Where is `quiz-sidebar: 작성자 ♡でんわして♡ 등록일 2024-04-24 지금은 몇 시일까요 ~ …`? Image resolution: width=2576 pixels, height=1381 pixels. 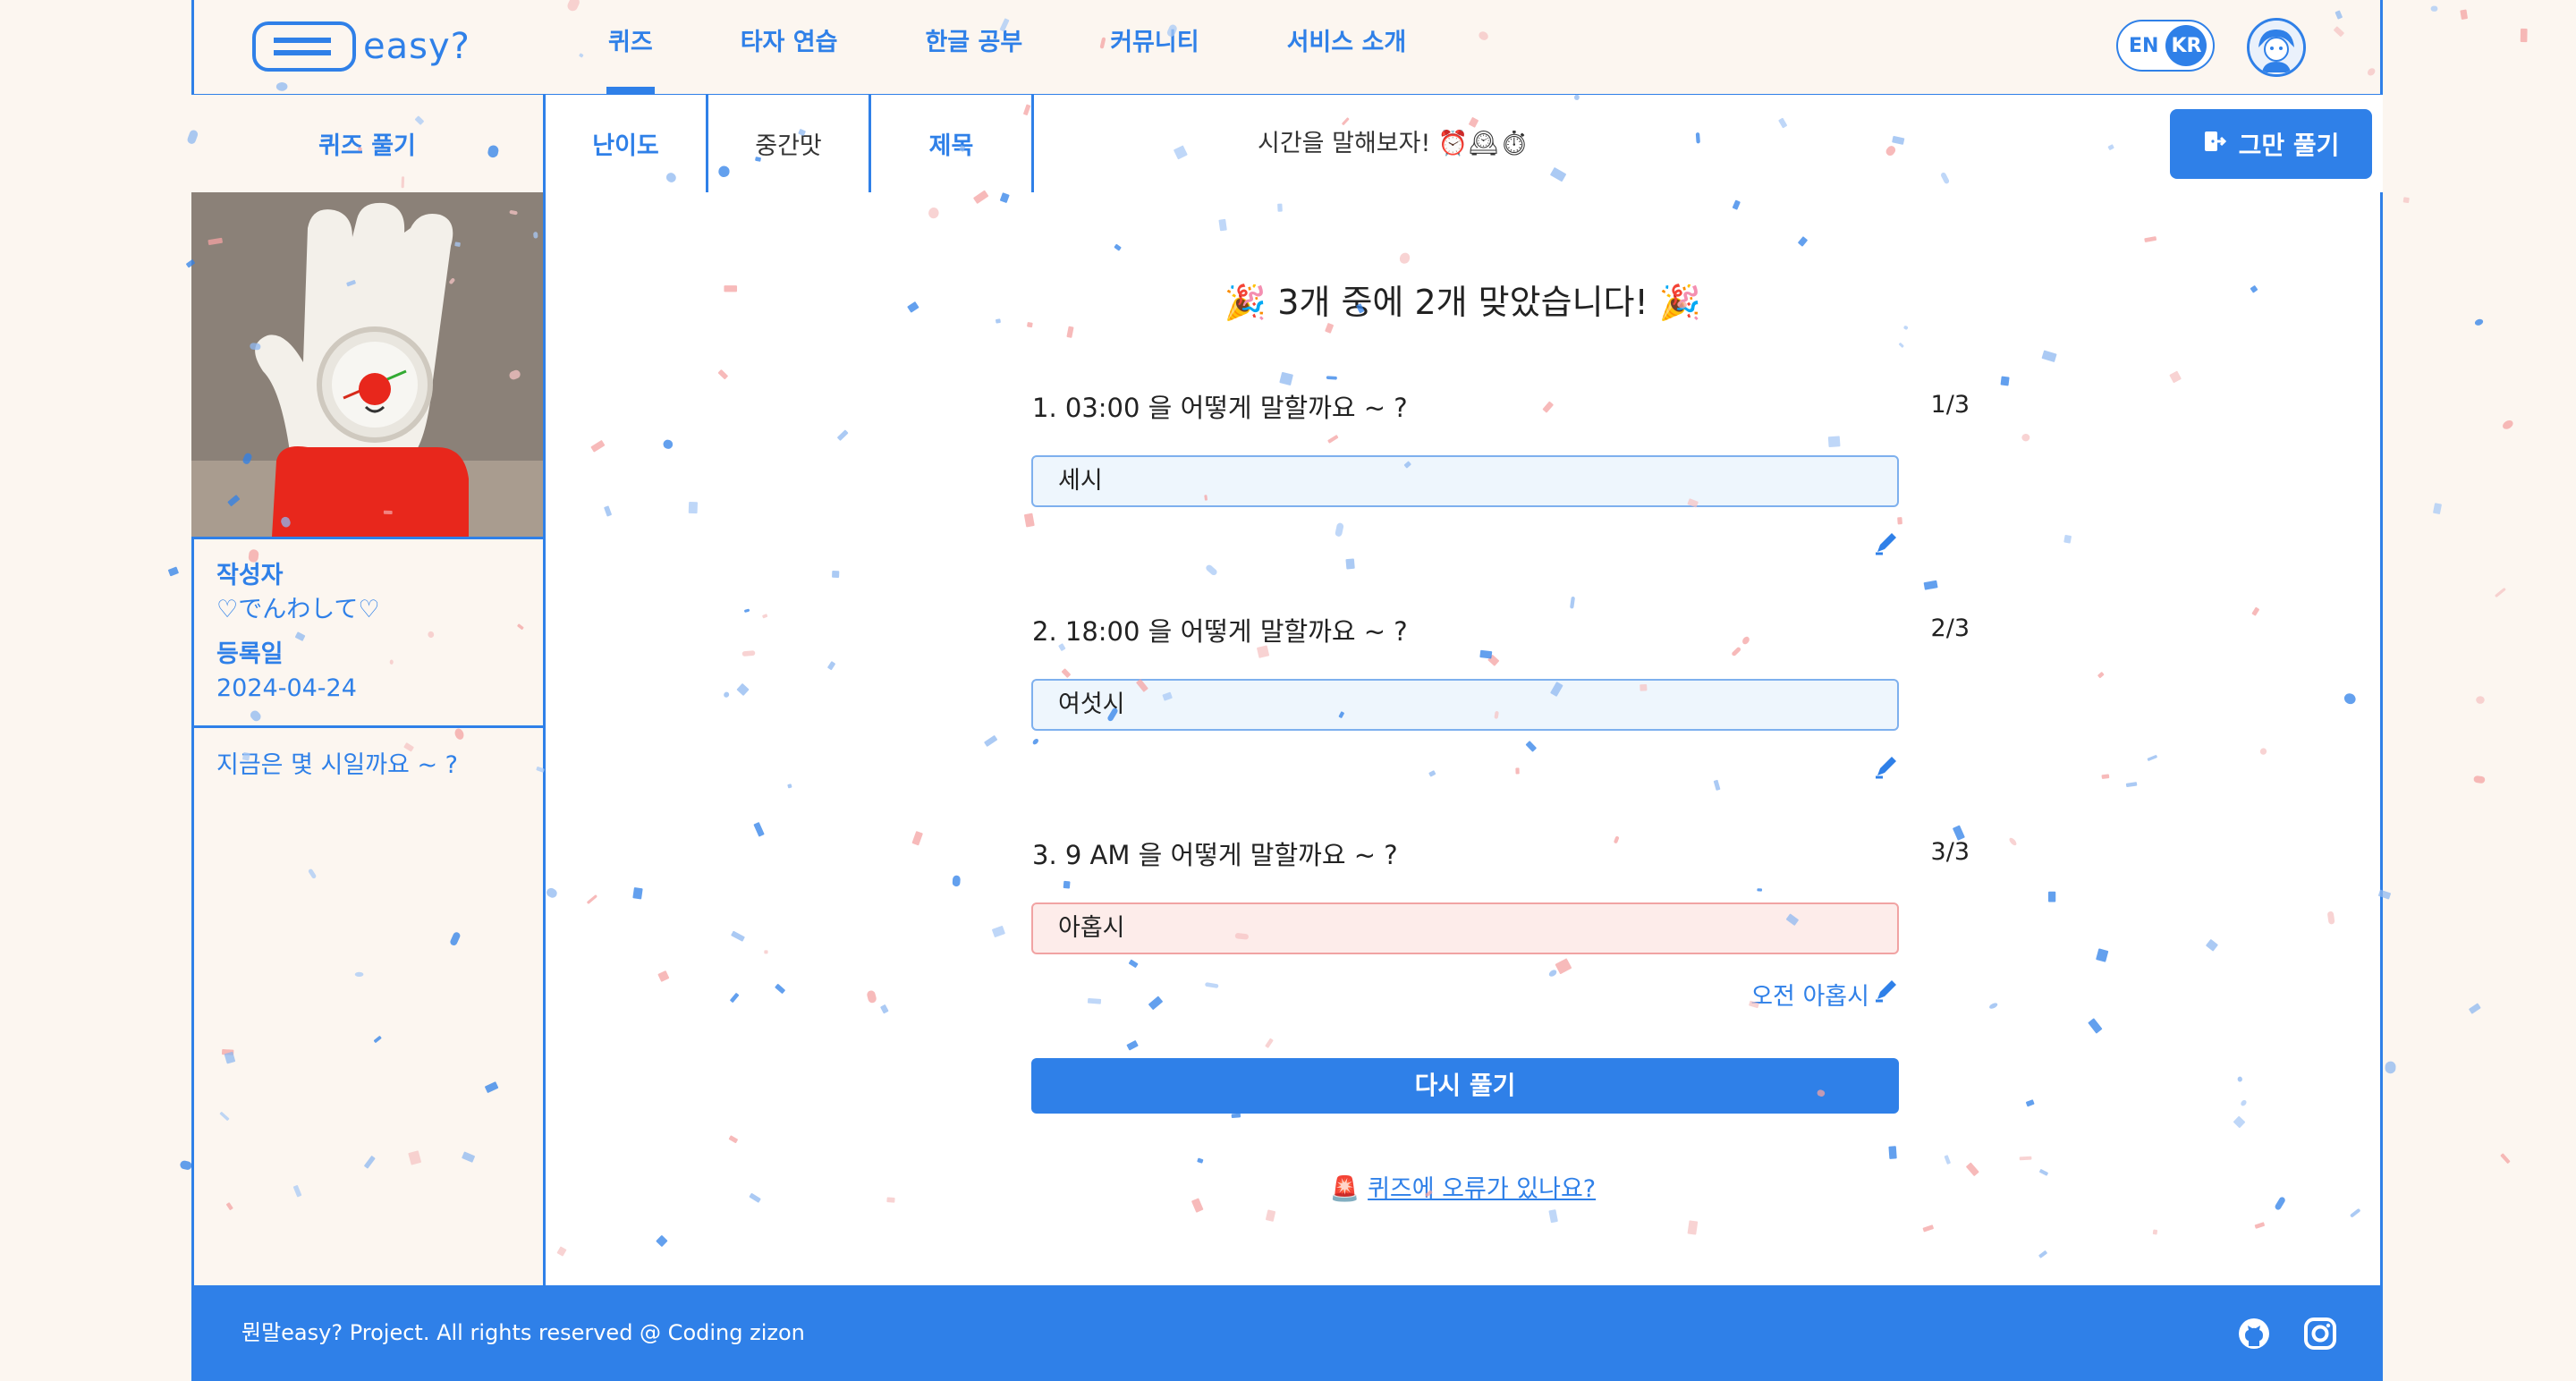 quiz-sidebar: 작성자 ♡でんわして♡ 등록일 2024-04-24 지금은 몇 시일까요 ~ … is located at coordinates (368, 738).